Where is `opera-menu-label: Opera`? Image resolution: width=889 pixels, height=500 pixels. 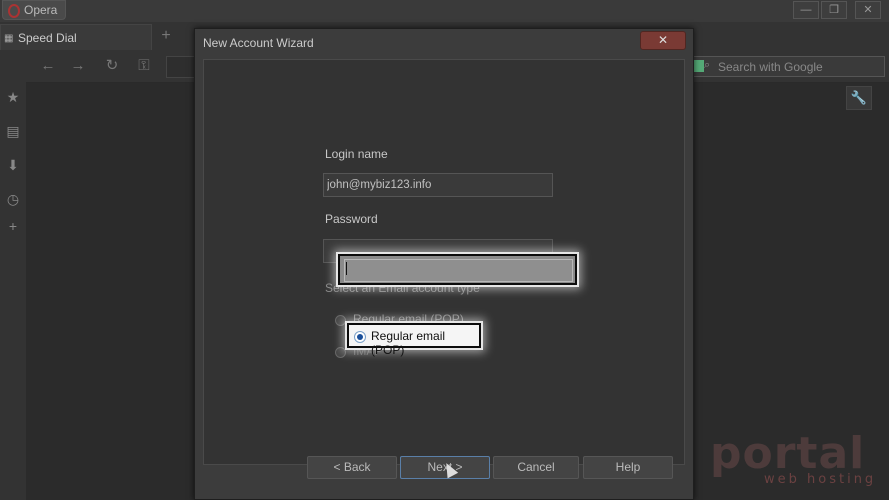
opera-menu-label: Opera is located at coordinates (41, 10).